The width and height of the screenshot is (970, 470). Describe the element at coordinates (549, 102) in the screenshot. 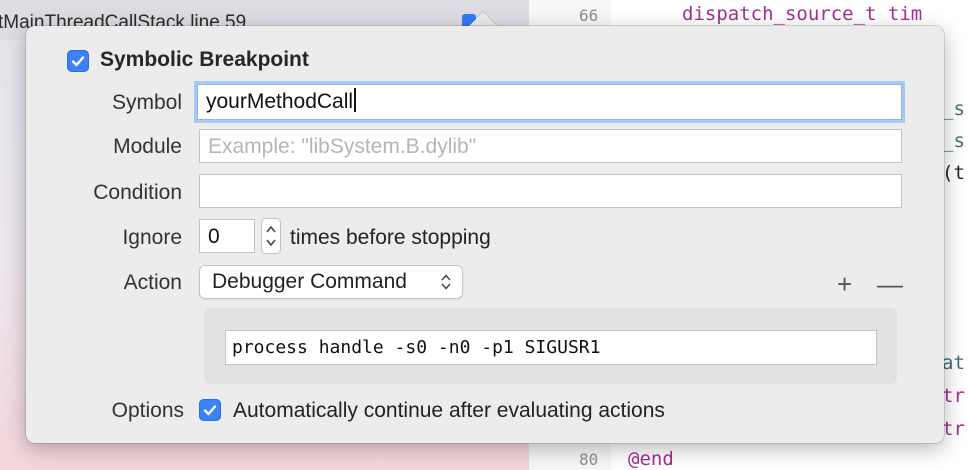

I see `symbol-input: yourMethodCall` at that location.